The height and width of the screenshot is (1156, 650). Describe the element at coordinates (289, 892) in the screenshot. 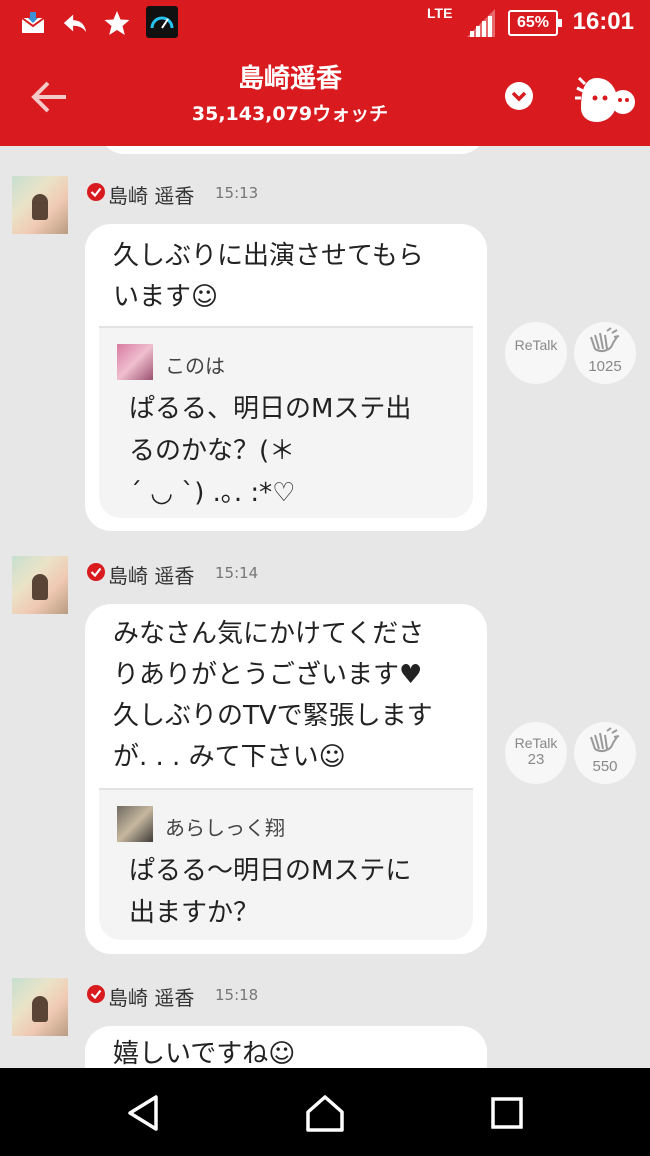

I see `quoted-text: ぱるる〜明日のMステに 出ますか？` at that location.